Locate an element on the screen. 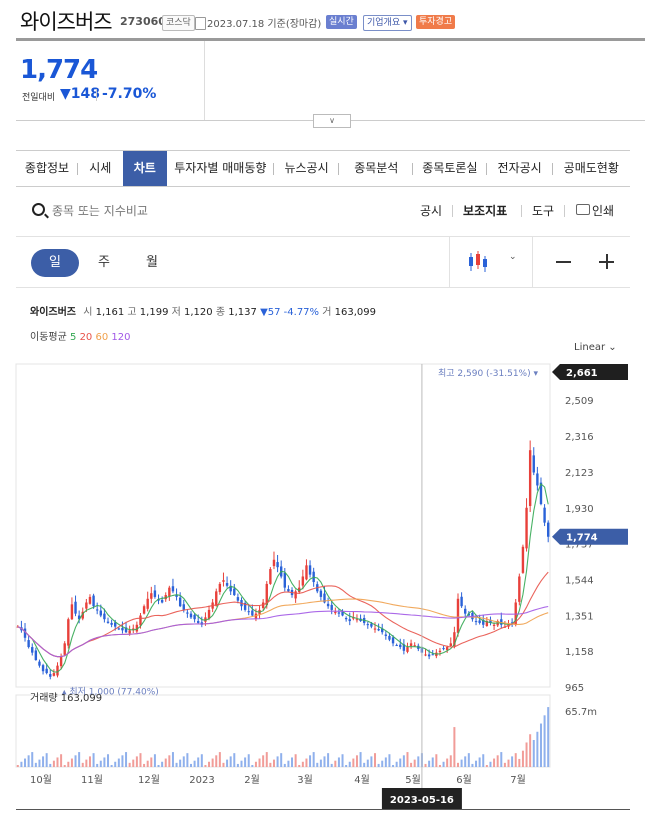 The width and height of the screenshot is (645, 817). tab-0: 종합정보 is located at coordinates (47, 168).